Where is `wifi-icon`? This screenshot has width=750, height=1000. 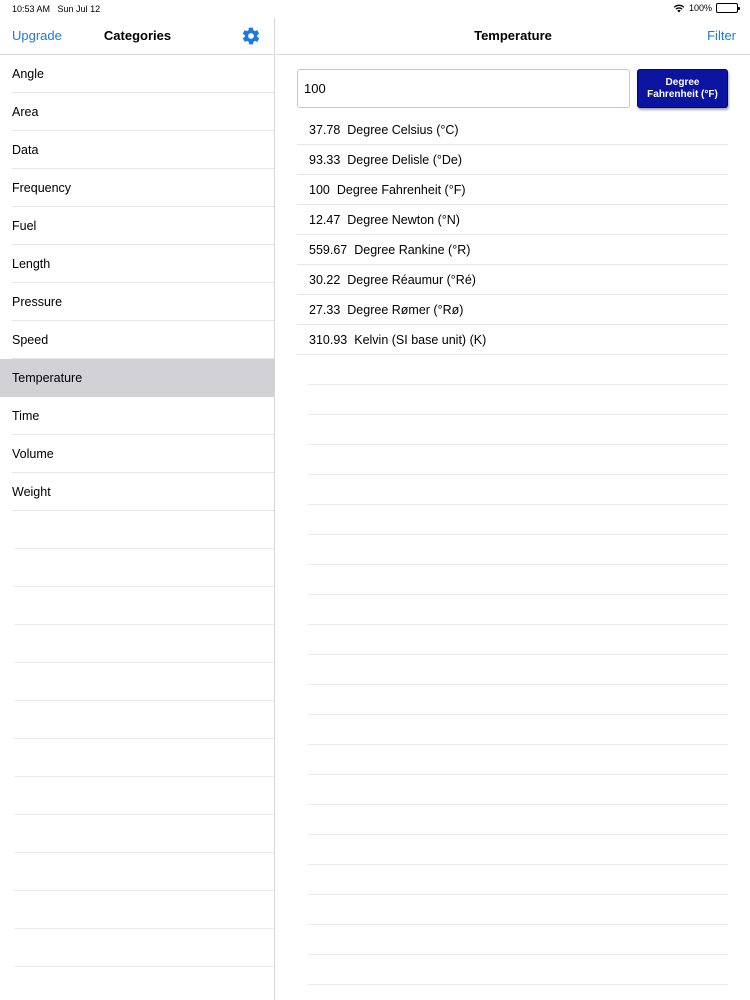 wifi-icon is located at coordinates (679, 8).